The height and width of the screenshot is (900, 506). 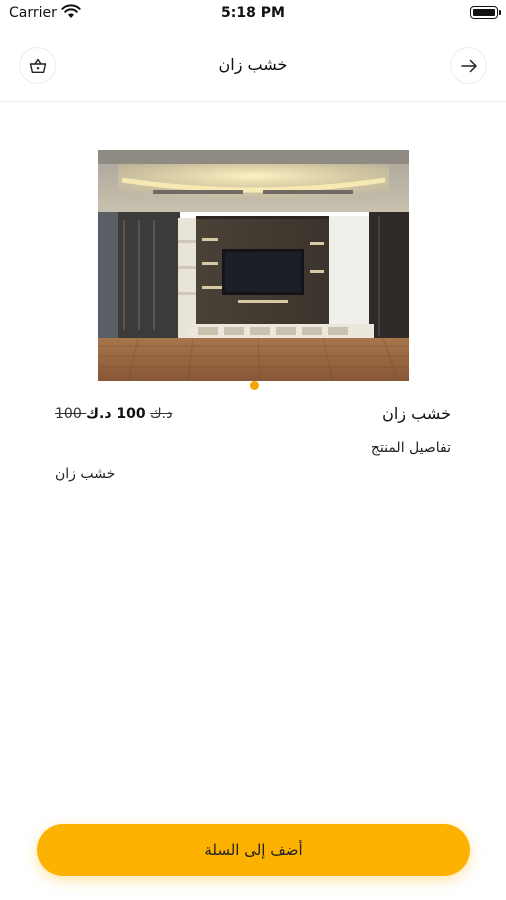 What do you see at coordinates (410, 448) in the screenshot?
I see `product-details-heading: تفاصيل المنتج` at bounding box center [410, 448].